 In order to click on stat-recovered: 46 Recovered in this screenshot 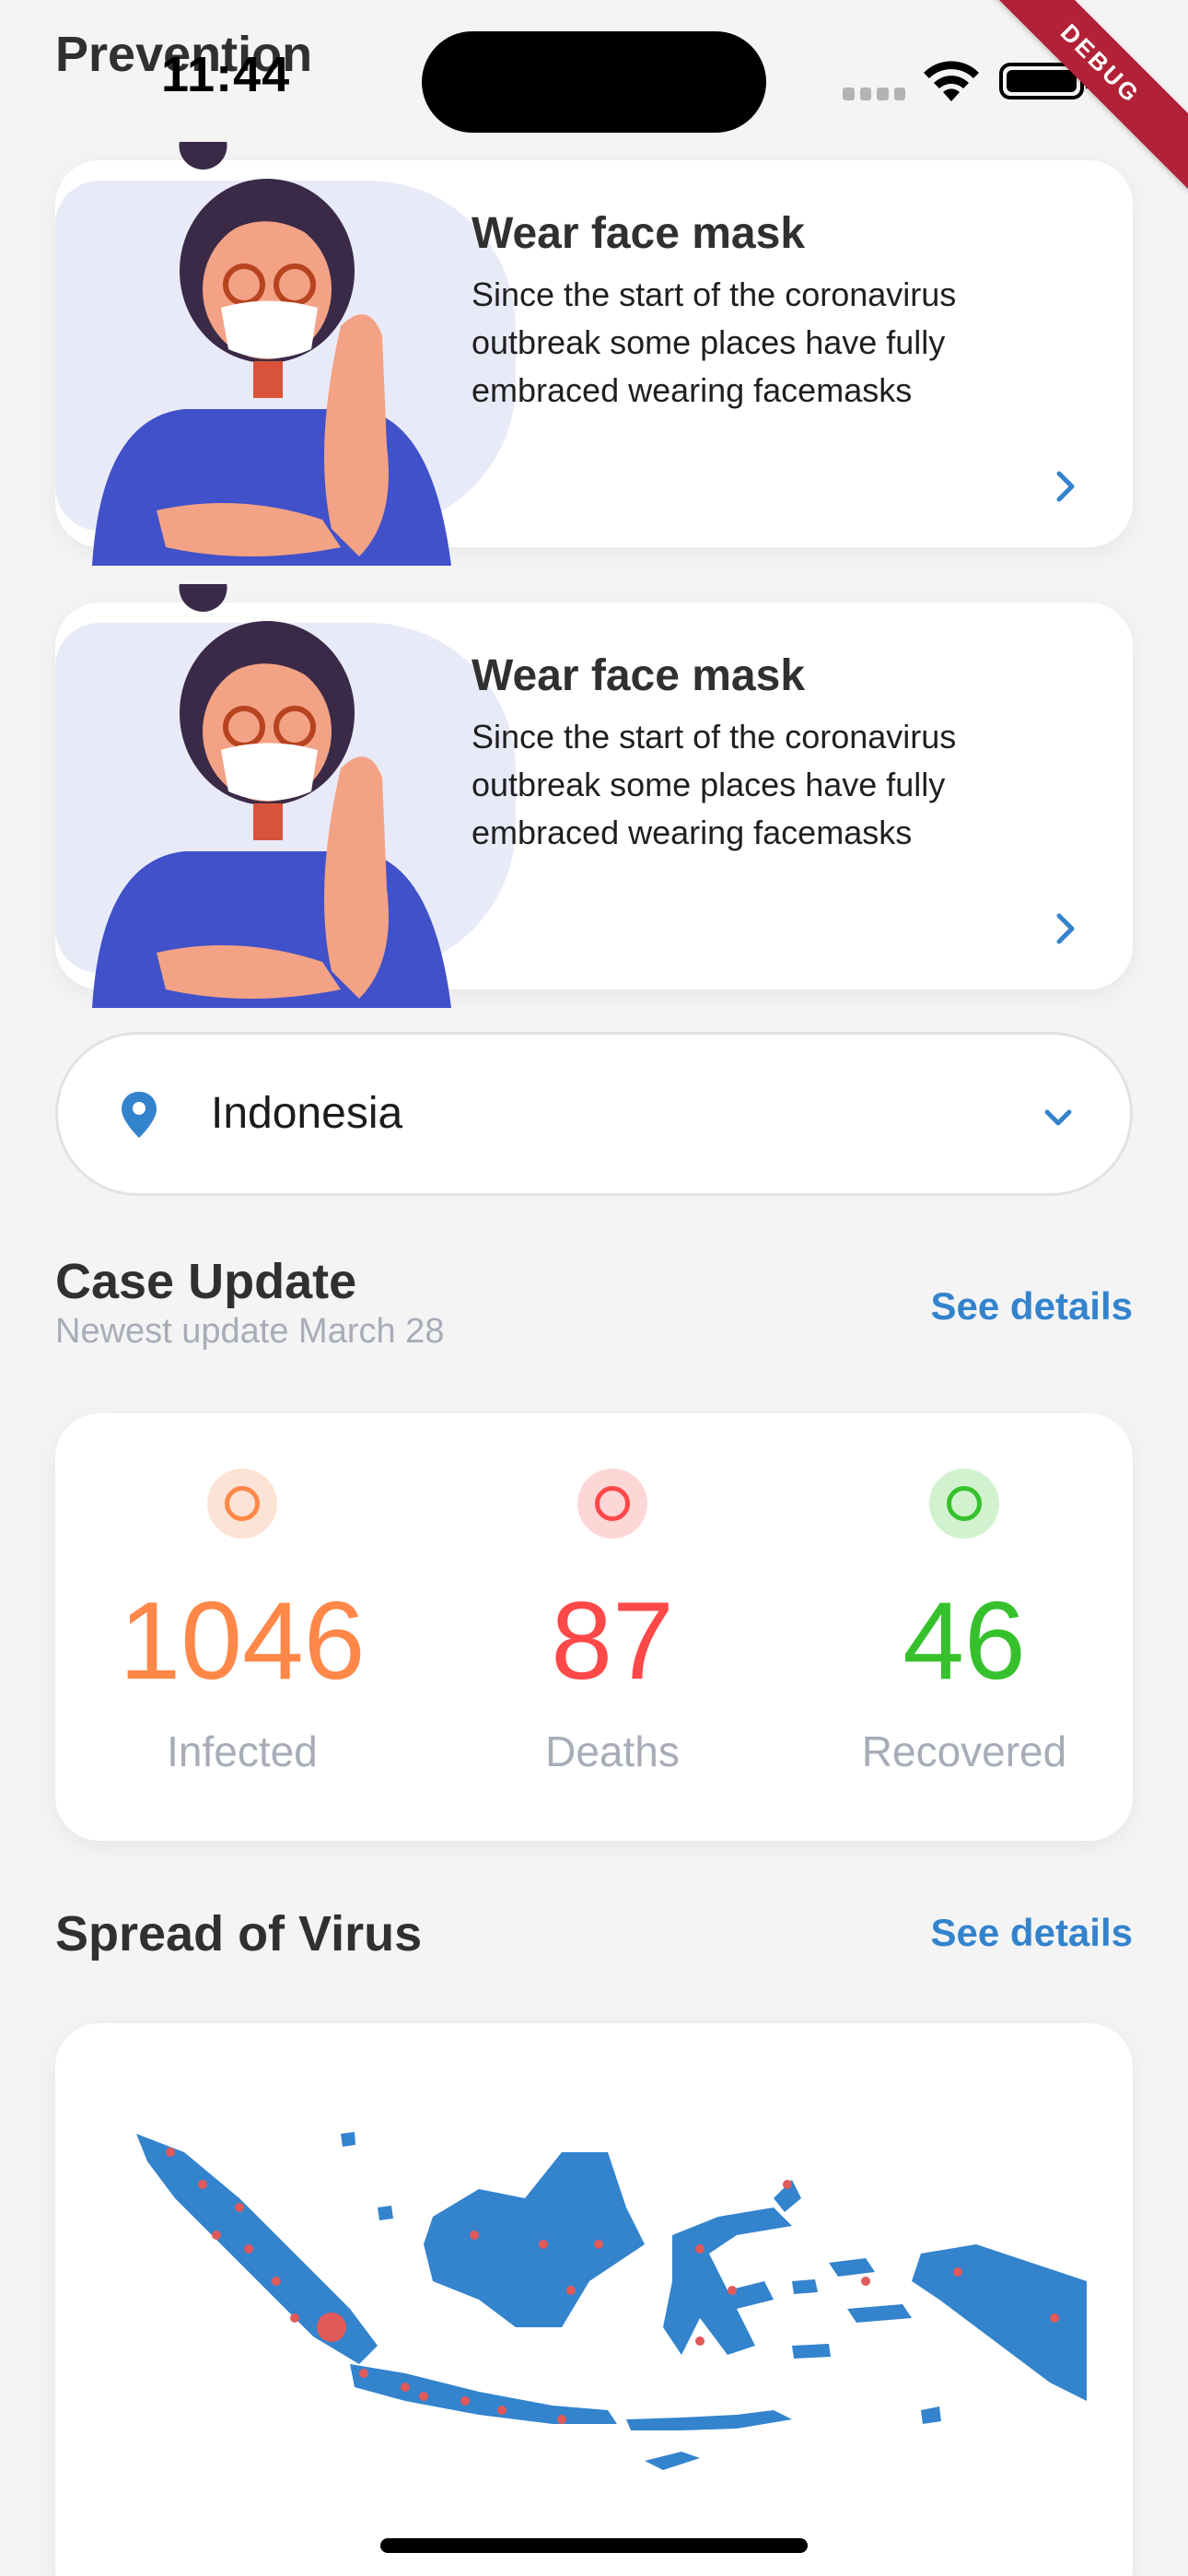, I will do `click(964, 1627)`.